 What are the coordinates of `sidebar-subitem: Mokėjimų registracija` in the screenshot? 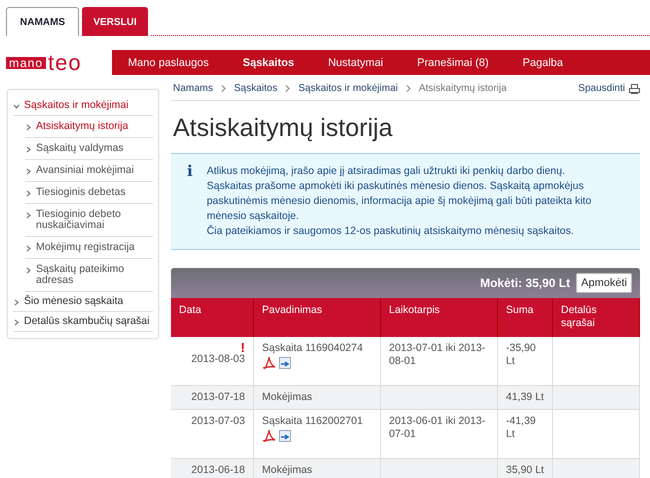 It's located at (89, 248).